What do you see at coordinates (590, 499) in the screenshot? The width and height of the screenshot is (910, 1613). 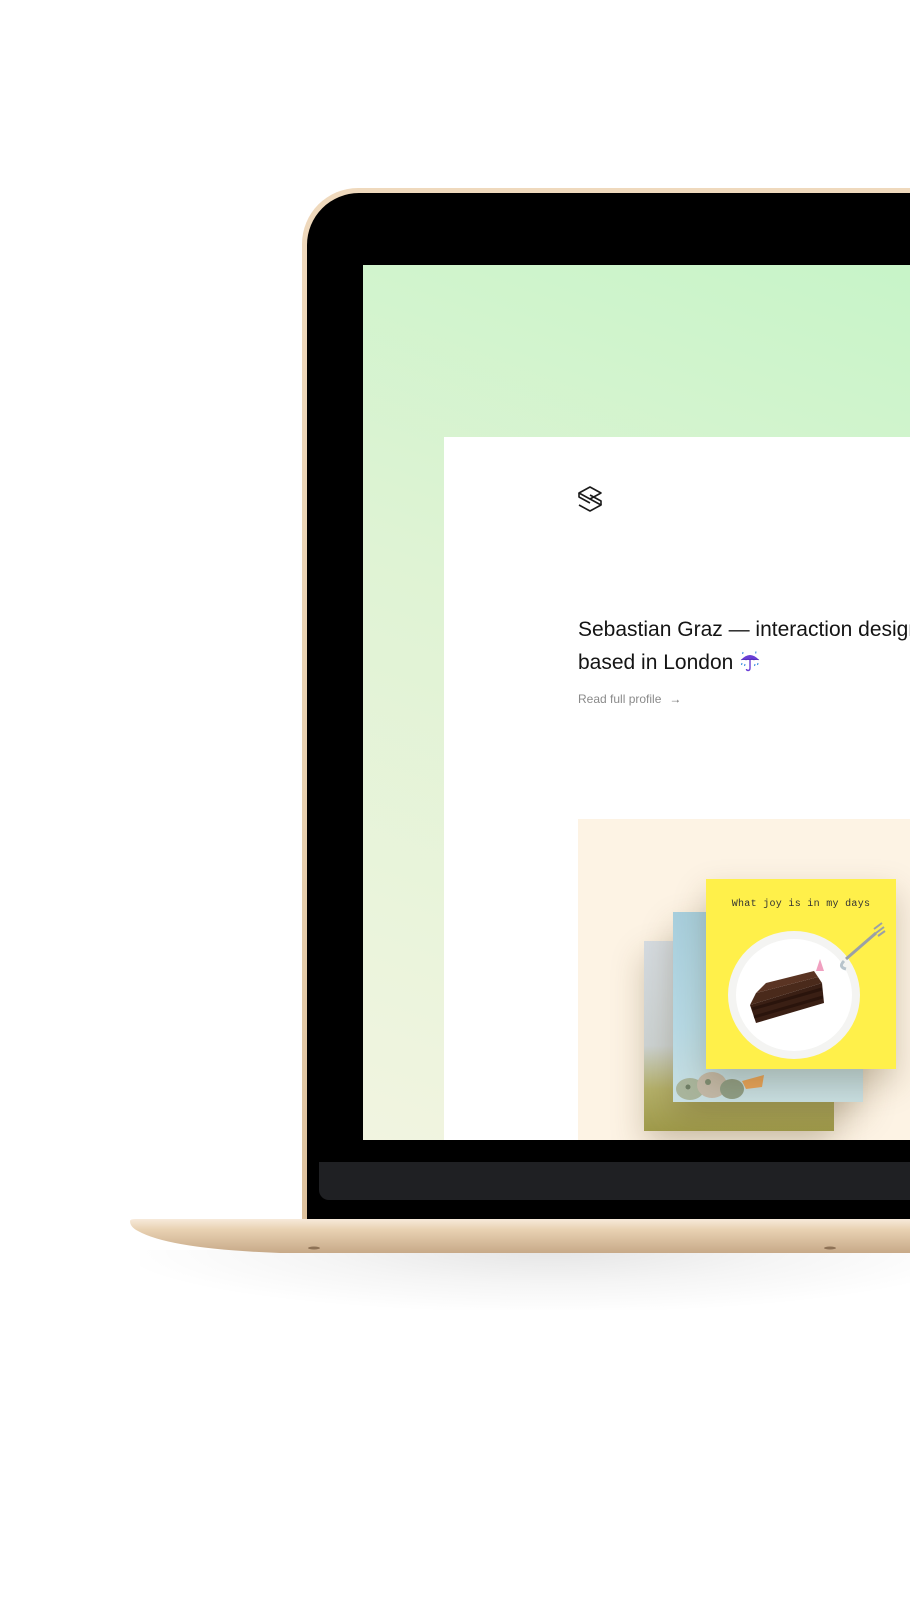 I see `s-monogram-logo-icon` at bounding box center [590, 499].